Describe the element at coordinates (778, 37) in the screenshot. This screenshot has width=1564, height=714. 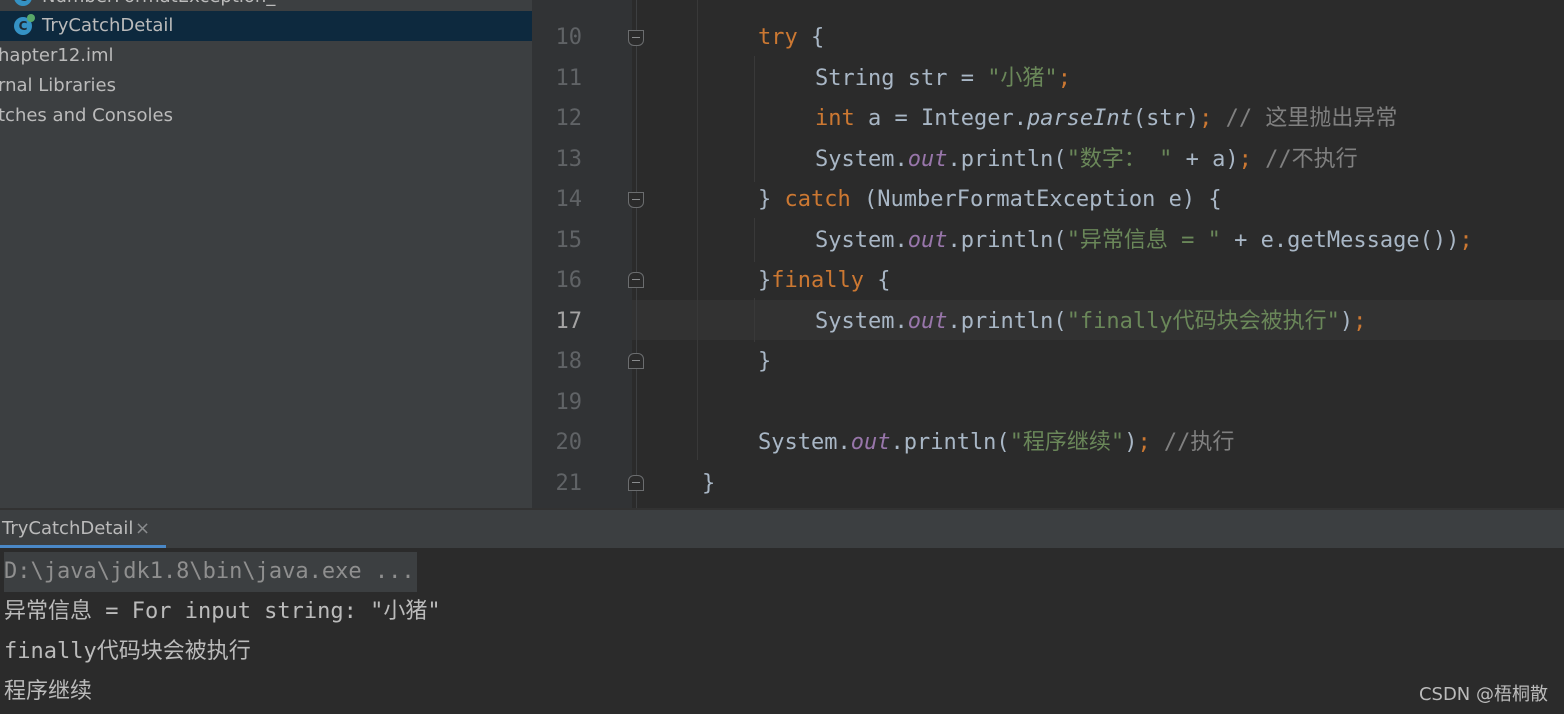
I see `code-token: try` at that location.